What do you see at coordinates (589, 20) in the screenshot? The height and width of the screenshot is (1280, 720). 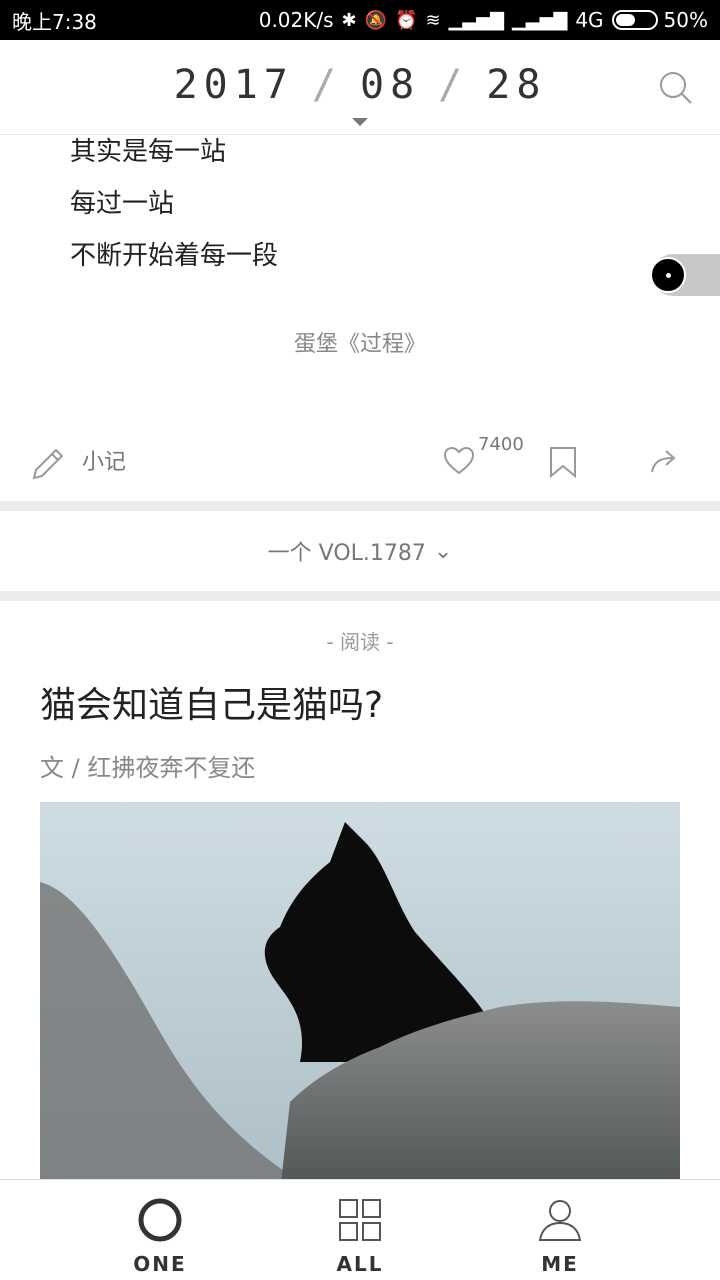 I see `network-type: 4G` at bounding box center [589, 20].